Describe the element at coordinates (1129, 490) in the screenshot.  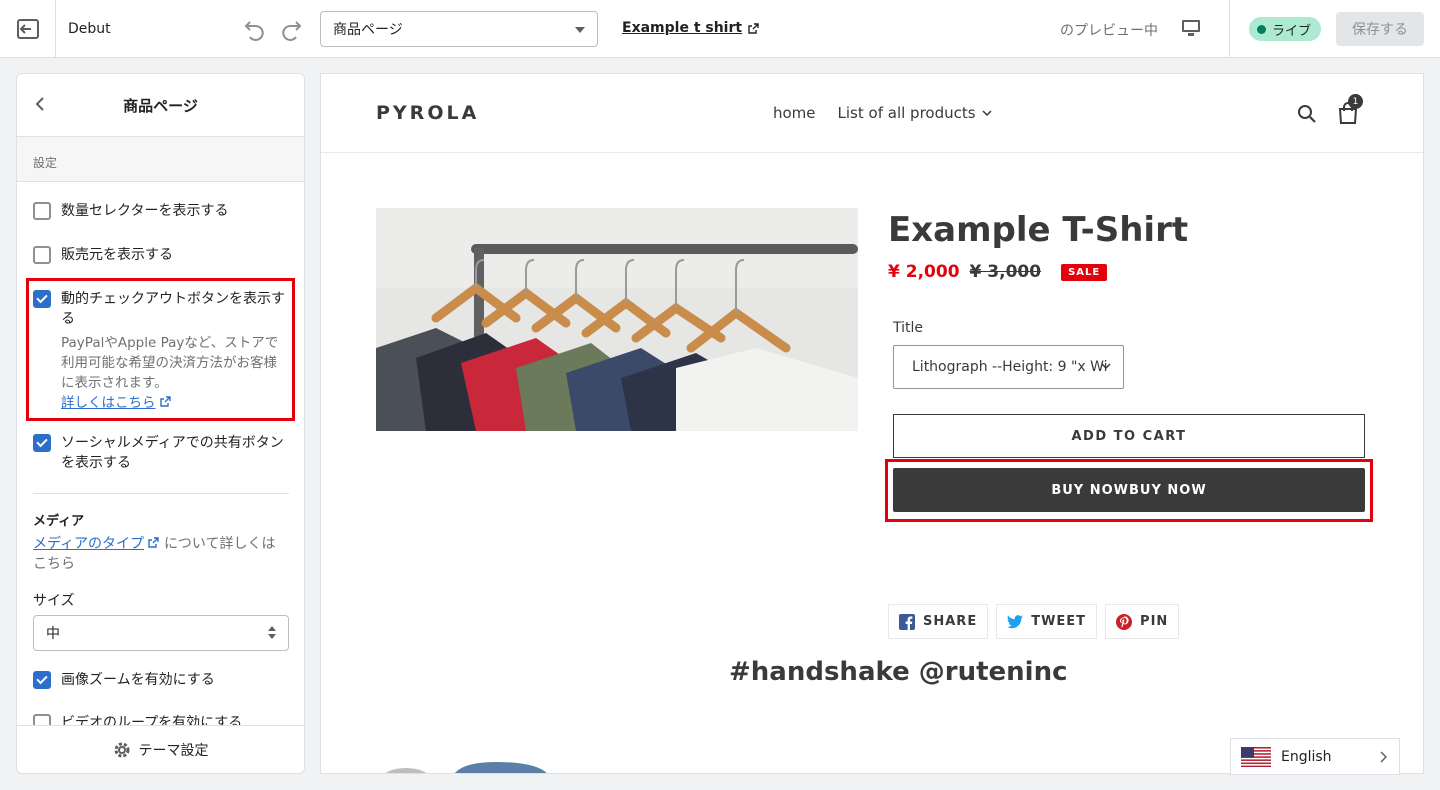
I see `highlight-box-buy-now` at that location.